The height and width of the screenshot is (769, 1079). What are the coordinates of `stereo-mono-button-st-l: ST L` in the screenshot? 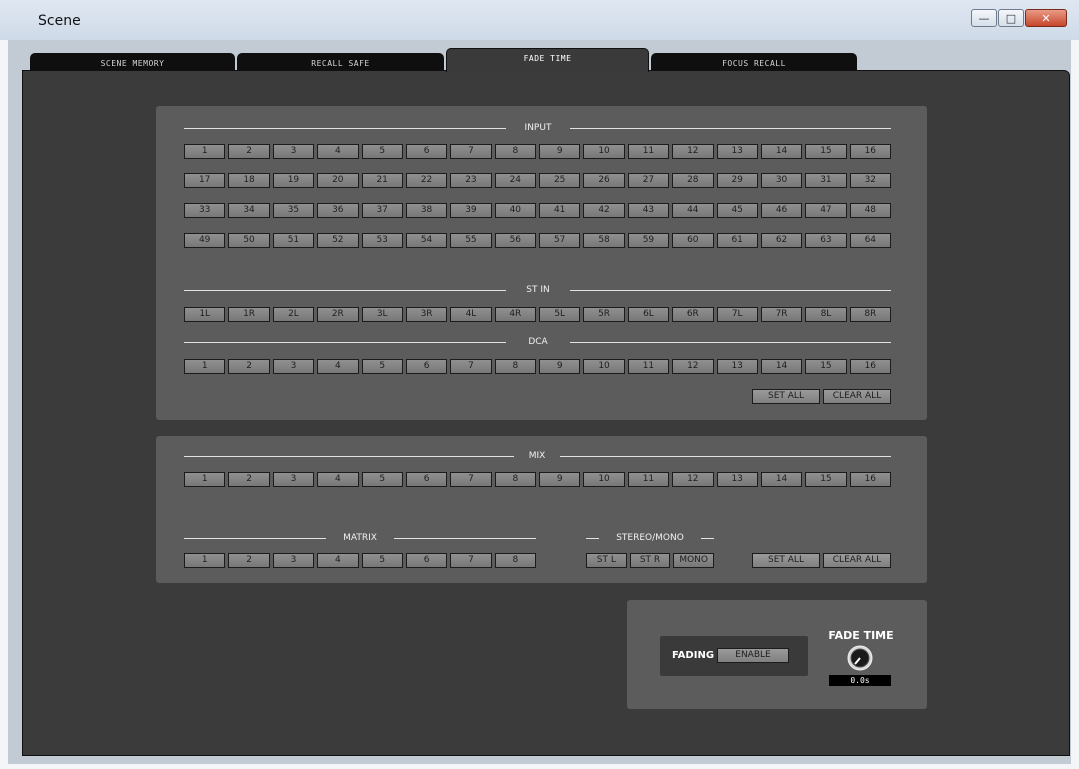 It's located at (606, 560).